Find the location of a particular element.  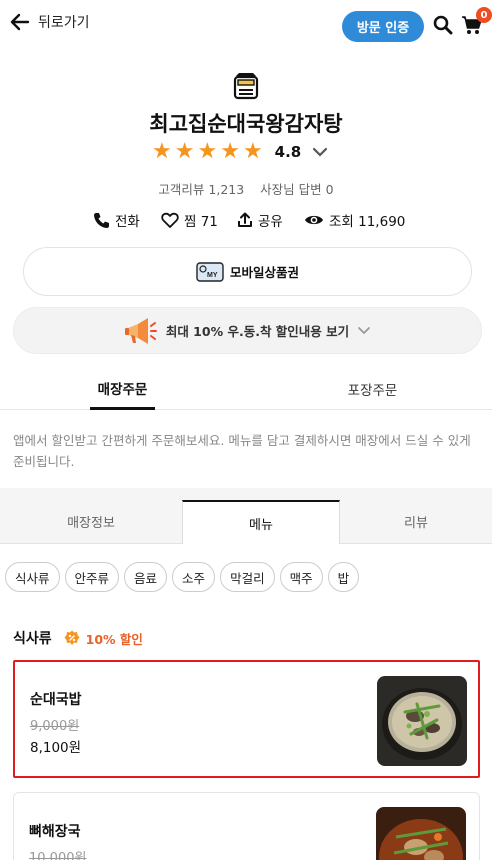

phone-icon is located at coordinates (101, 220).